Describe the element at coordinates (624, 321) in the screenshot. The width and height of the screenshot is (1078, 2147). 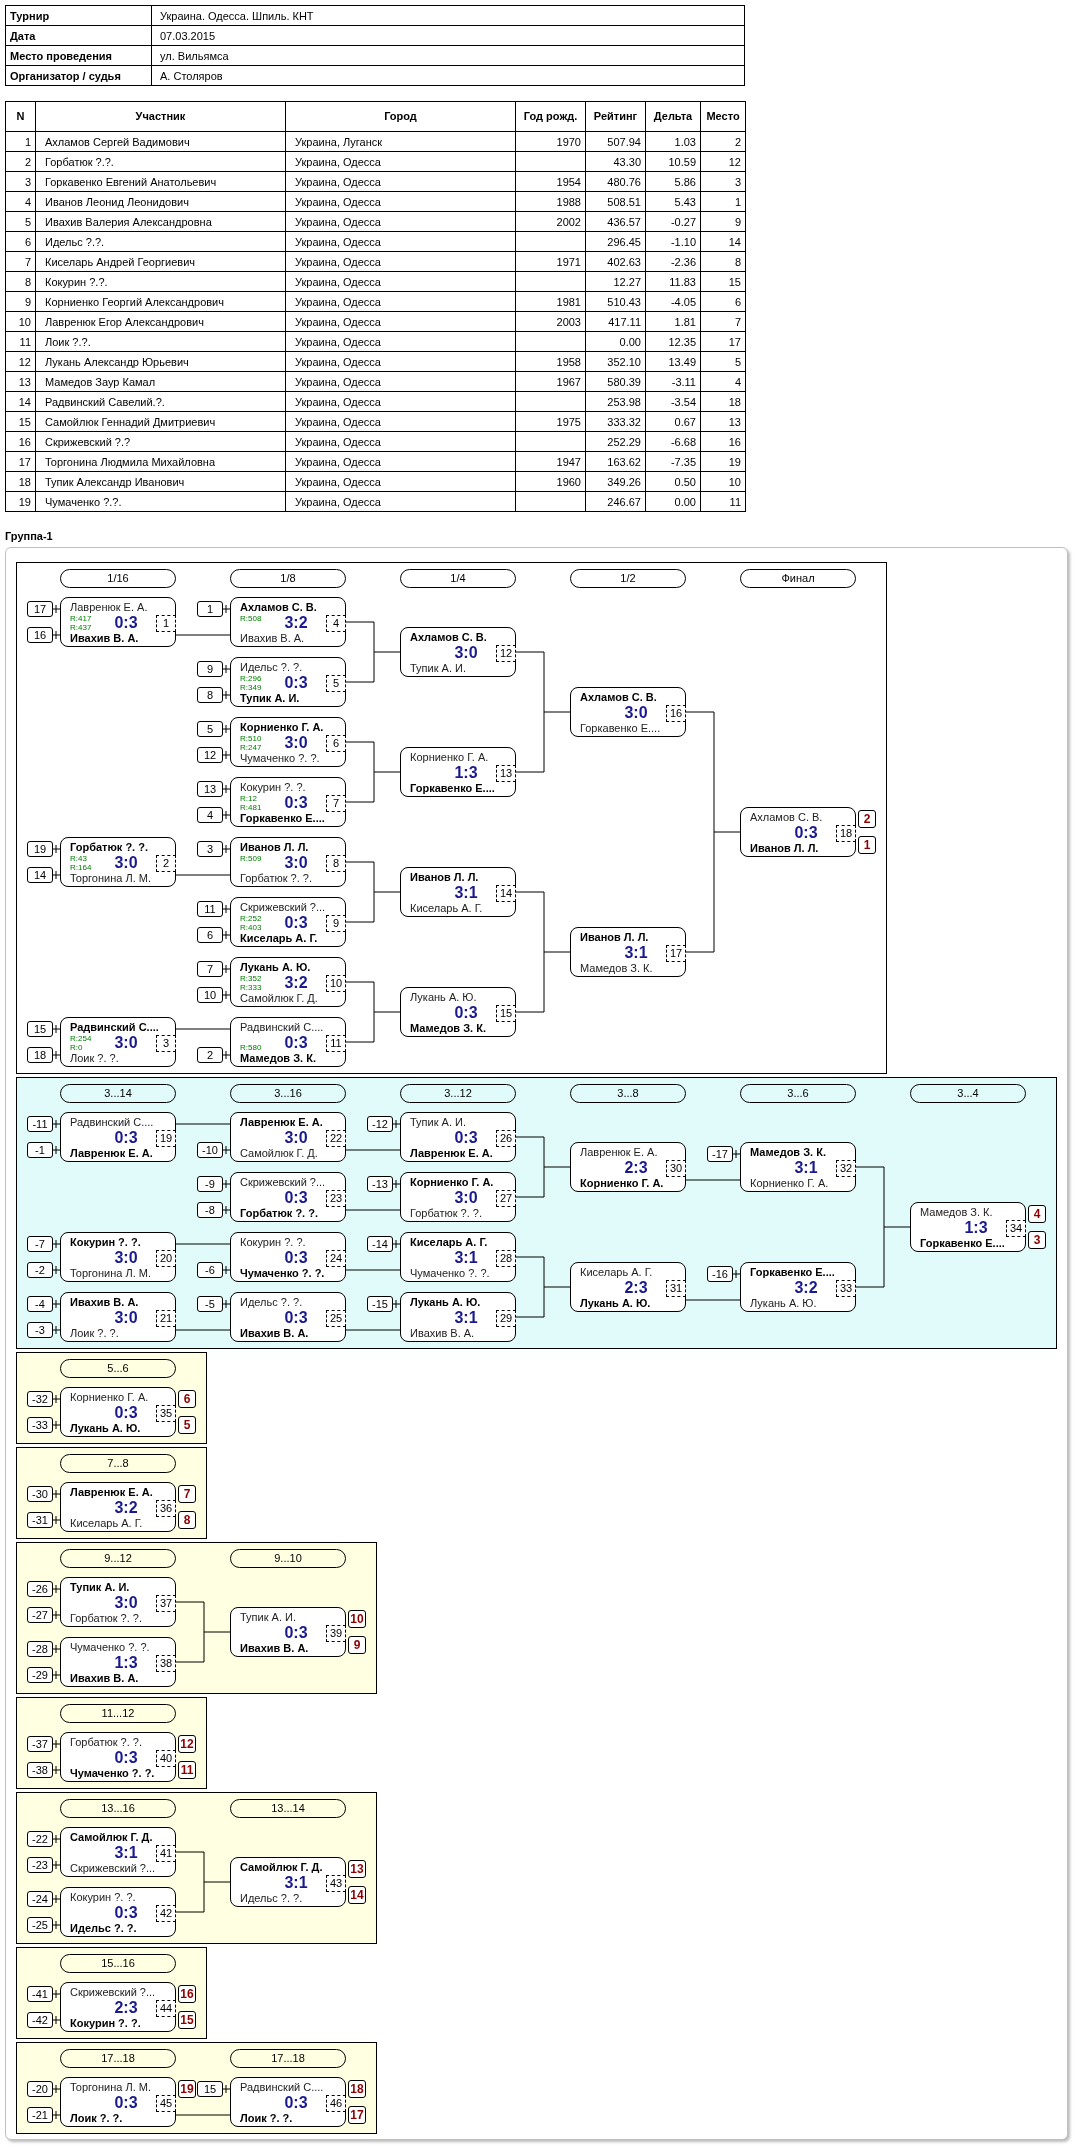
I see `table-cell: 417.11` at that location.